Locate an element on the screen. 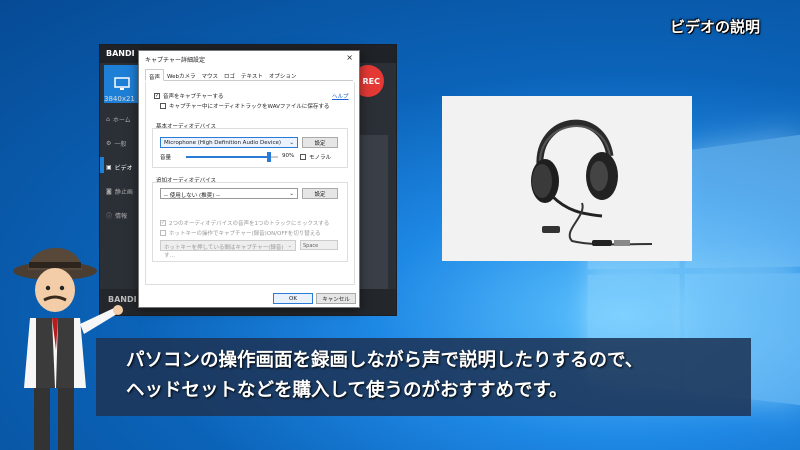 The width and height of the screenshot is (800, 450). mix-checkbox: ✓ is located at coordinates (163, 223).